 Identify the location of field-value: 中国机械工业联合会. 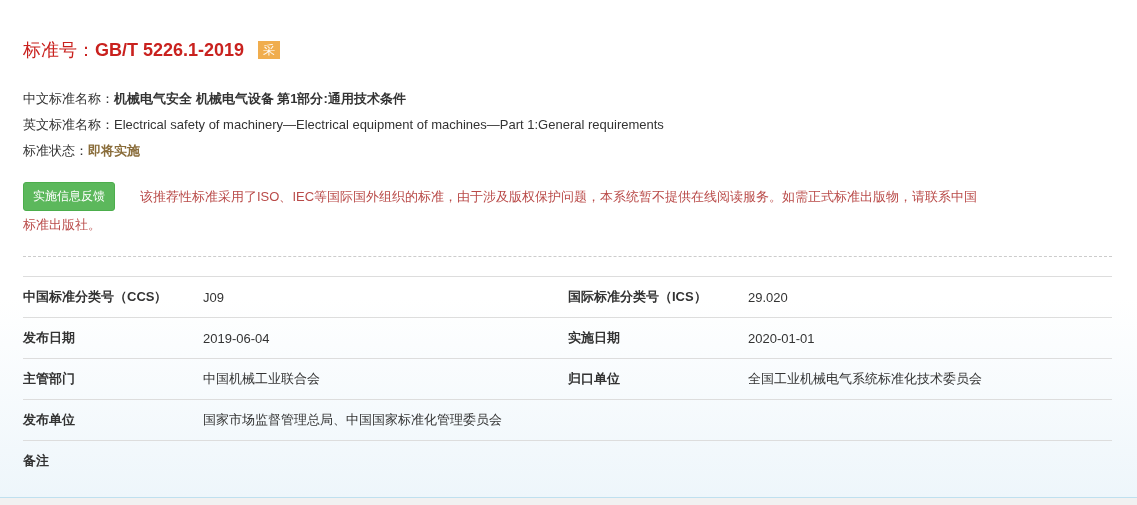
(262, 379).